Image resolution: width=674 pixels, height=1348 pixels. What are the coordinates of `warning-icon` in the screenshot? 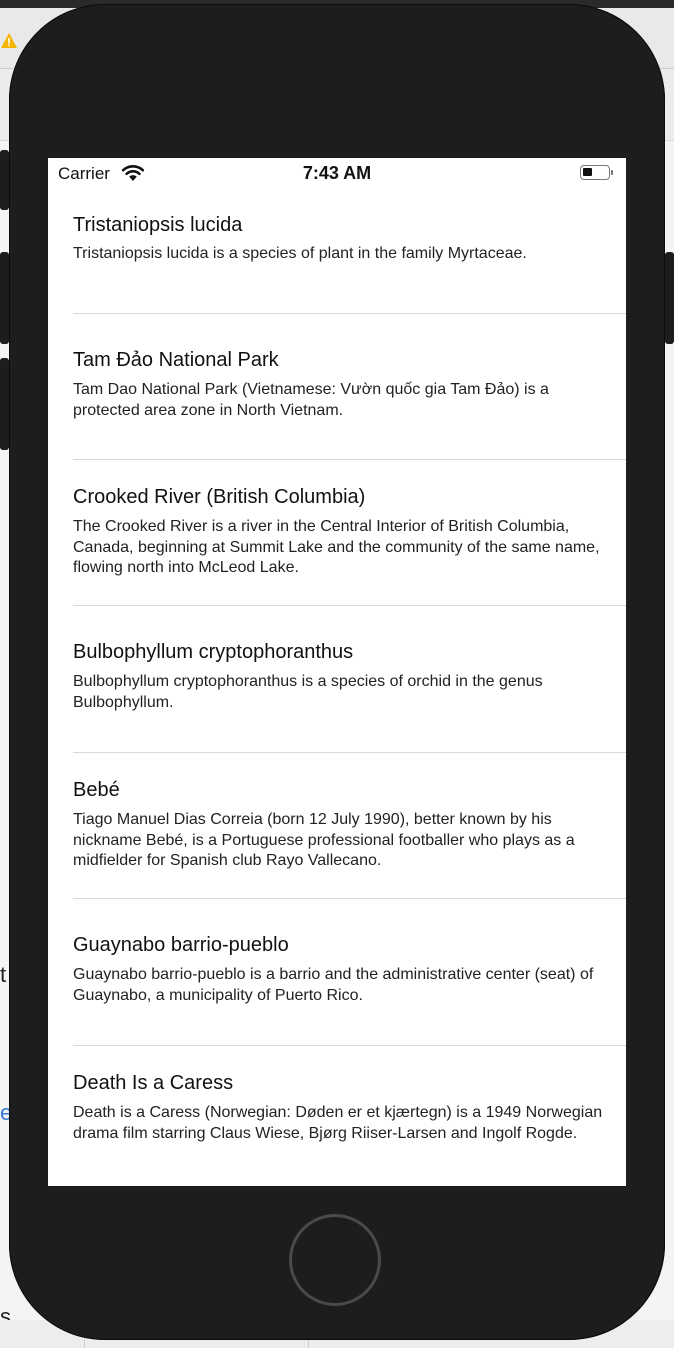 It's located at (9, 41).